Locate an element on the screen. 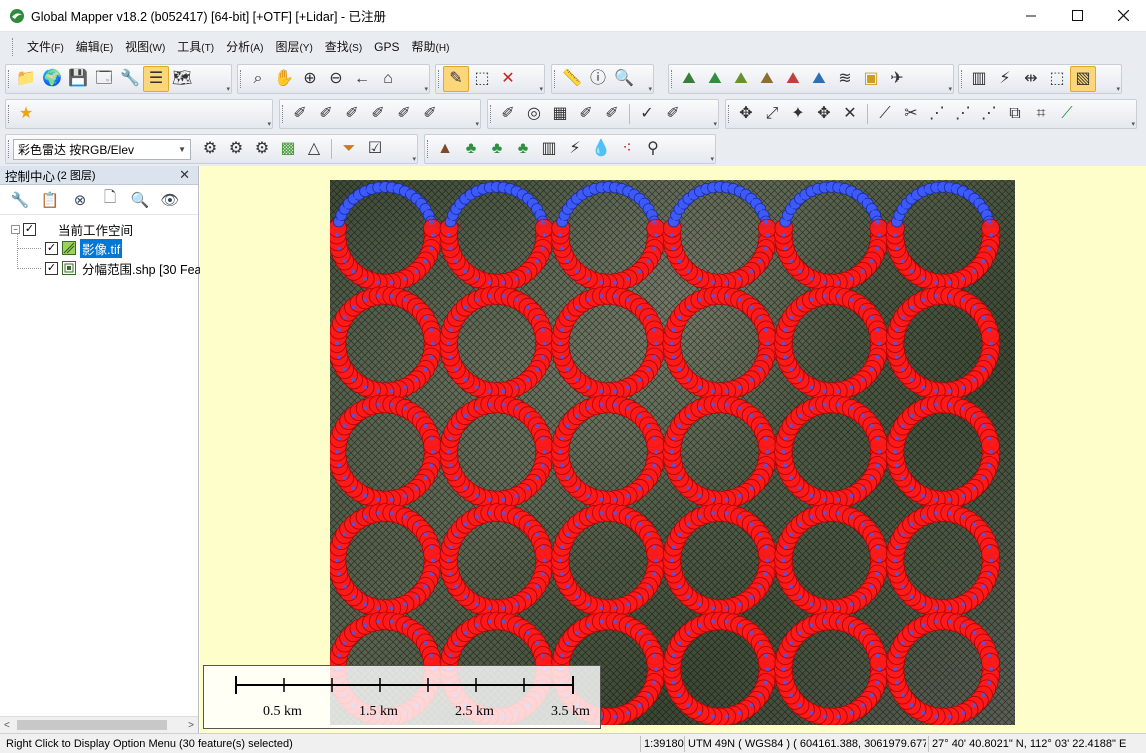 The height and width of the screenshot is (753, 1146). scroll-thumb is located at coordinates (92, 725).